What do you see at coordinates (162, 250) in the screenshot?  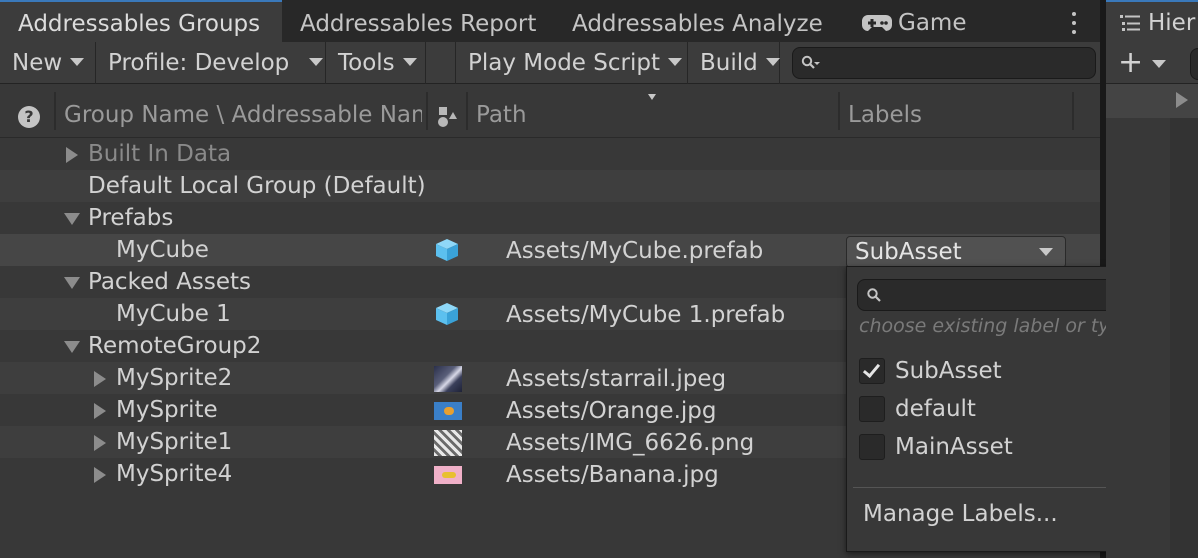 I see `entry-name: MyCube` at bounding box center [162, 250].